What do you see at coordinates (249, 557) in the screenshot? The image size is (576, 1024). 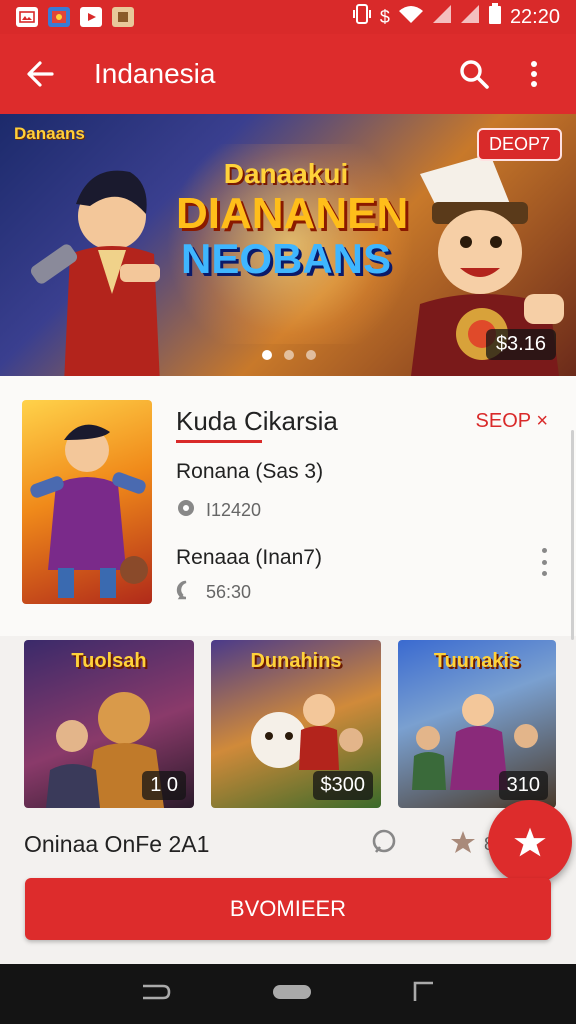 I see `row2-label: Renaaa (Inan7)` at bounding box center [249, 557].